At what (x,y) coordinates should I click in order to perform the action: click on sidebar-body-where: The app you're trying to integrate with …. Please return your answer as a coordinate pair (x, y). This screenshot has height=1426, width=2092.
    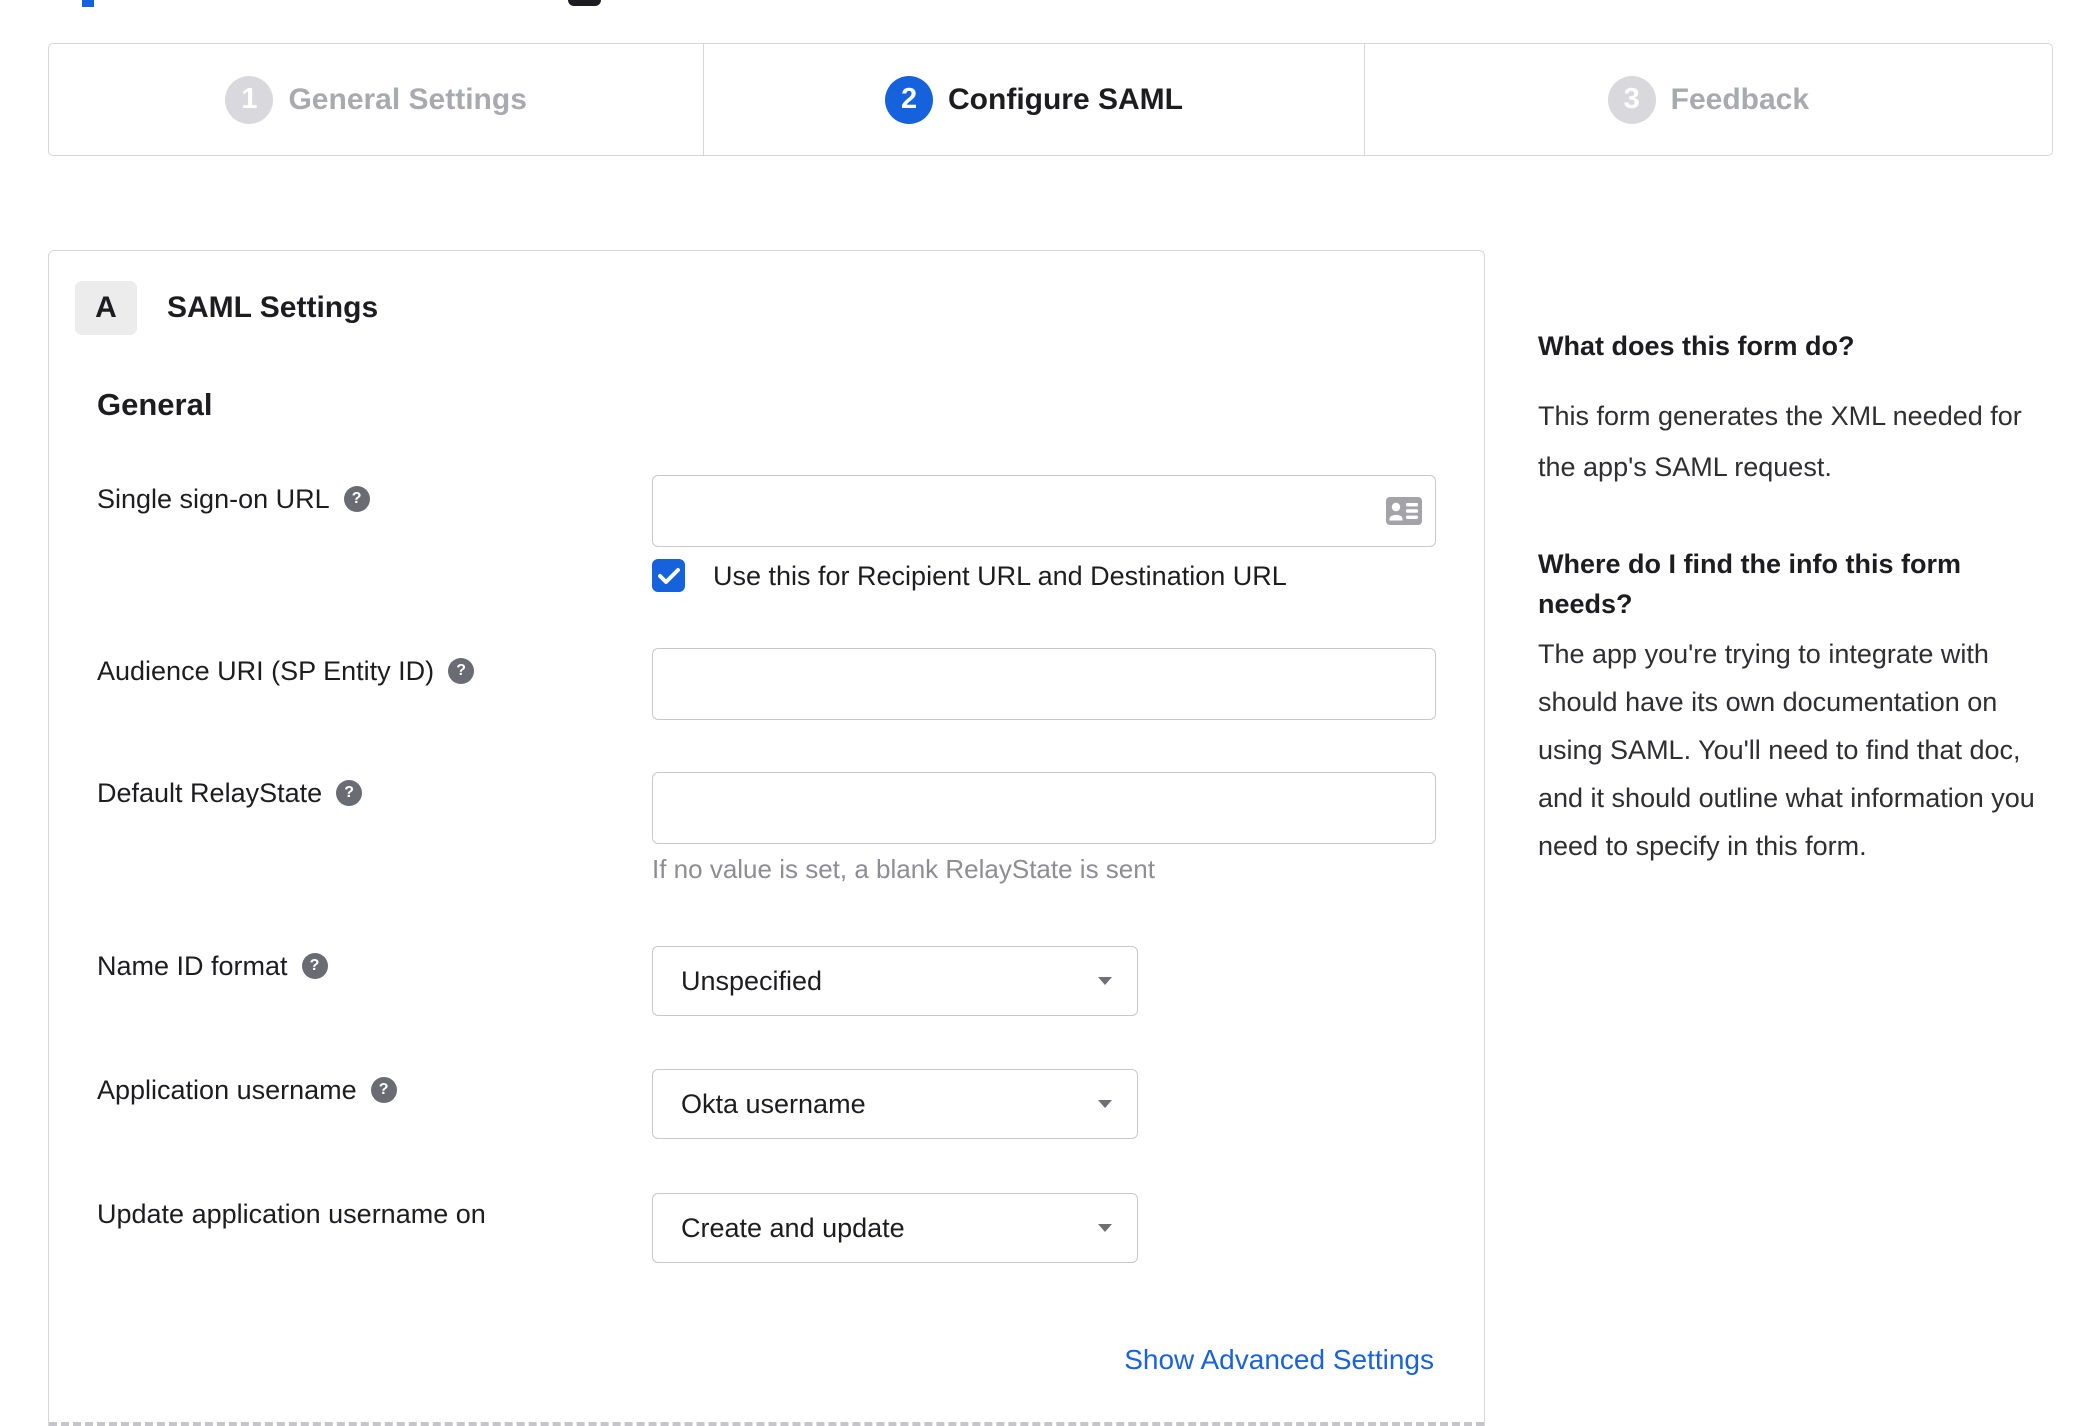
    Looking at the image, I should click on (1786, 750).